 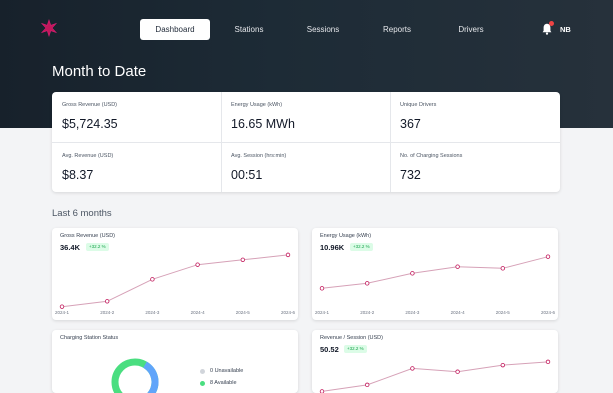 What do you see at coordinates (397, 29) in the screenshot?
I see `nav-reports: Reports` at bounding box center [397, 29].